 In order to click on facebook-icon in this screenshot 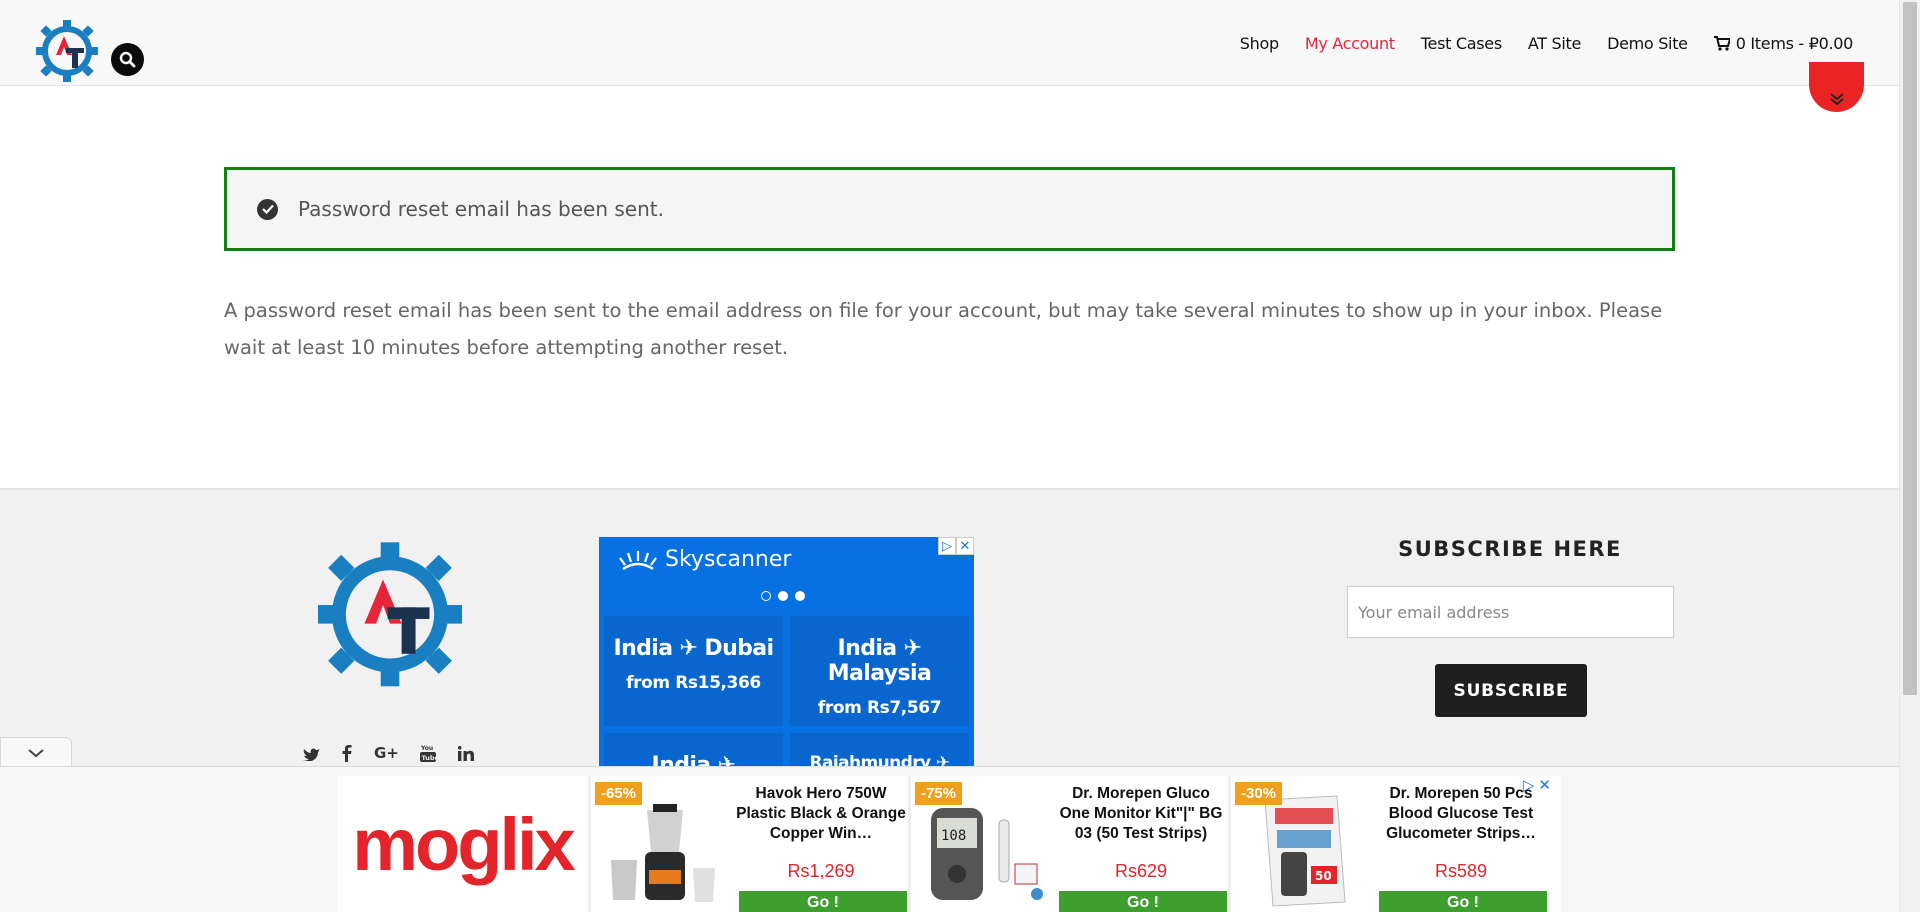, I will do `click(347, 755)`.